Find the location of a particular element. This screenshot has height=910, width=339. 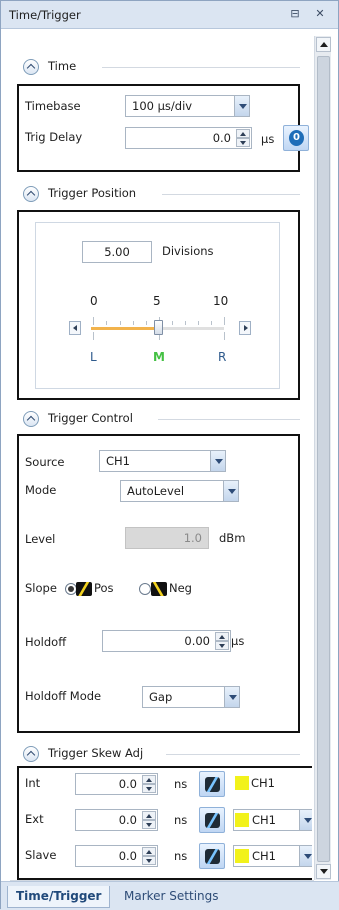

slope-neg-label: Neg is located at coordinates (180, 588).